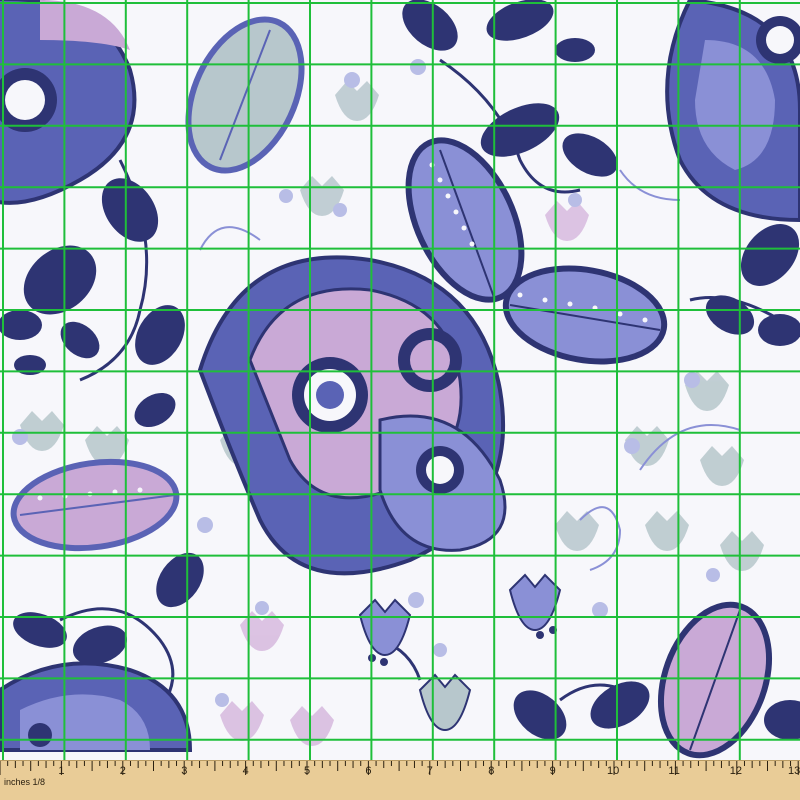 Image resolution: width=800 pixels, height=800 pixels. I want to click on ruler-number: 11, so click(674, 771).